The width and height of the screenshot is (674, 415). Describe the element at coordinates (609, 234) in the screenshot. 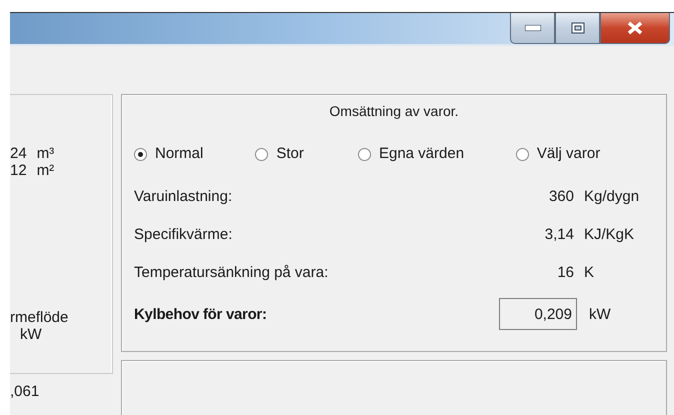

I see `unit-label: KJ/KgK` at that location.